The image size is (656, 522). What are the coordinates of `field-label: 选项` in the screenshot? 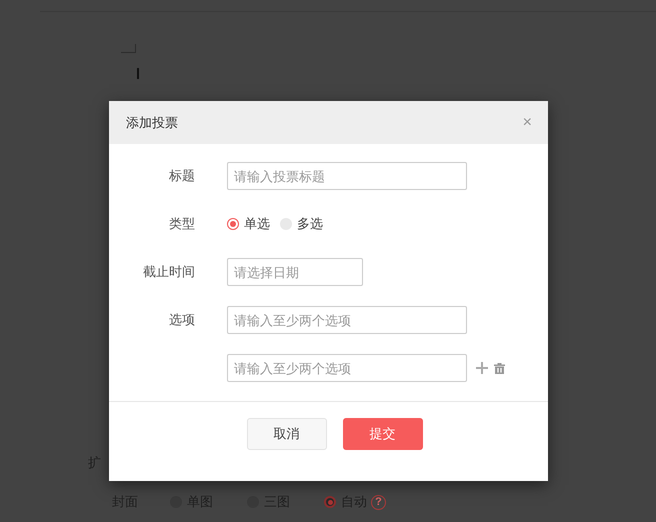 It's located at (181, 320).